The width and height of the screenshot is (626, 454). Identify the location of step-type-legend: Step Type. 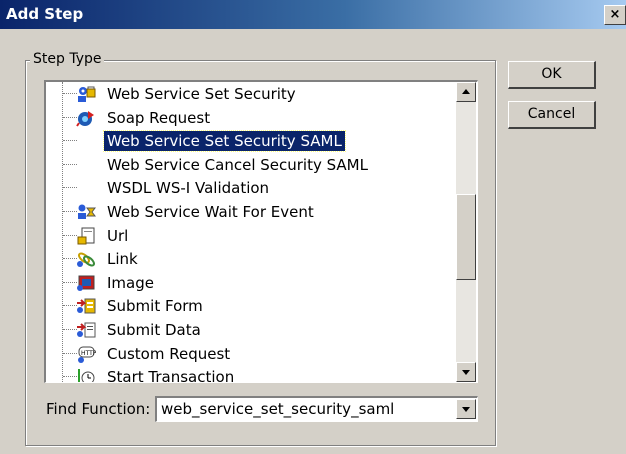
(67, 59).